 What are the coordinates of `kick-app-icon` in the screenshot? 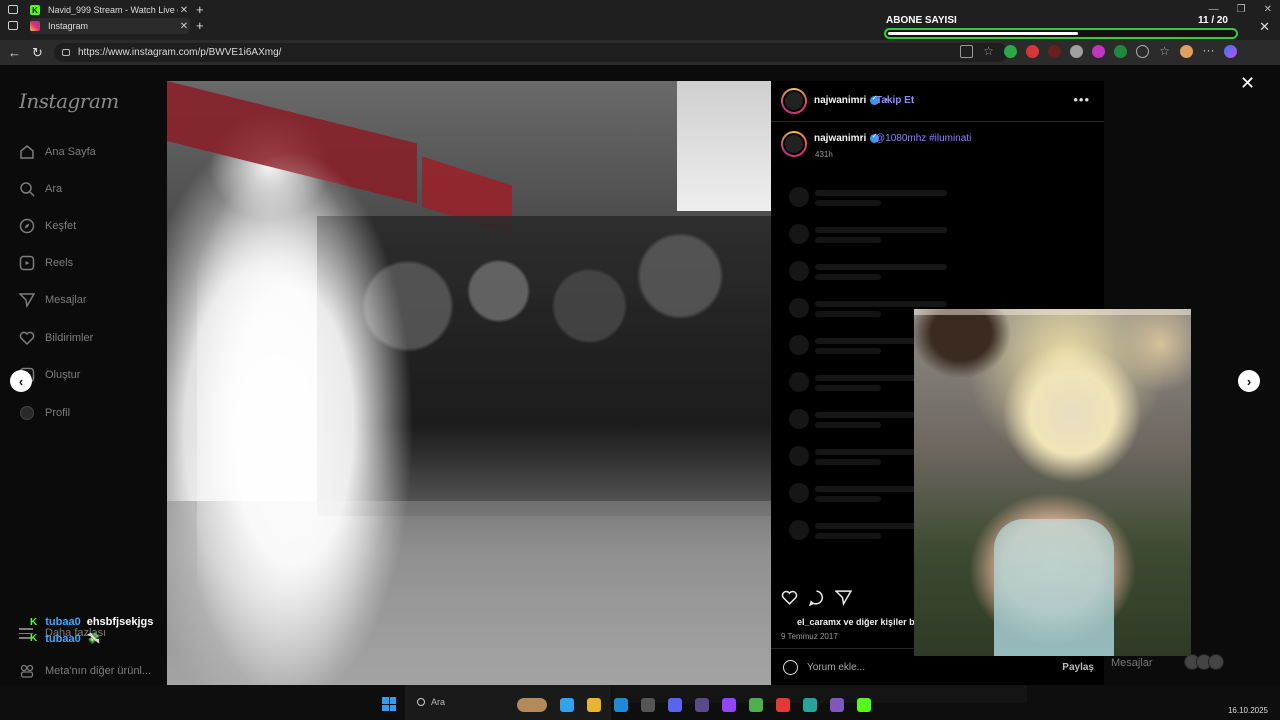 It's located at (864, 705).